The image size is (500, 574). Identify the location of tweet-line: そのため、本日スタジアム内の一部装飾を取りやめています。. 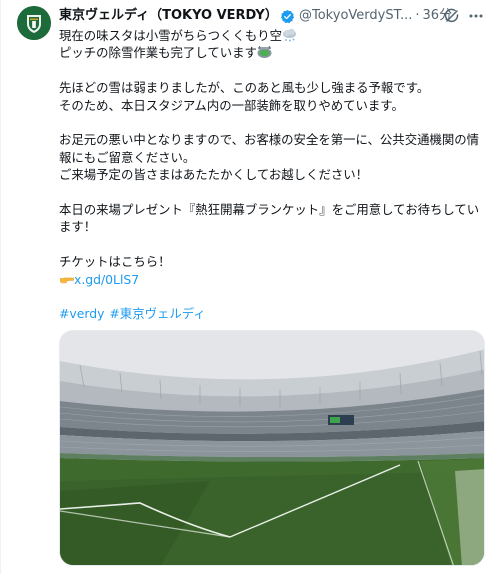
(231, 105).